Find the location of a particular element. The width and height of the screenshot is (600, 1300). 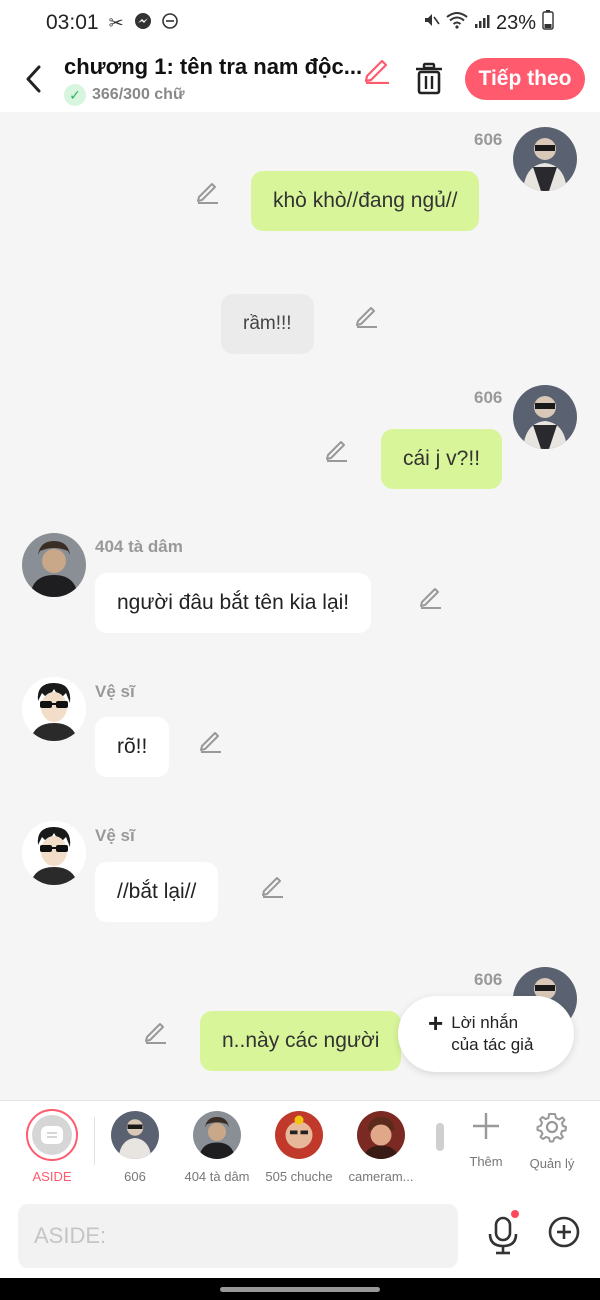

input-row is located at coordinates (300, 1236).